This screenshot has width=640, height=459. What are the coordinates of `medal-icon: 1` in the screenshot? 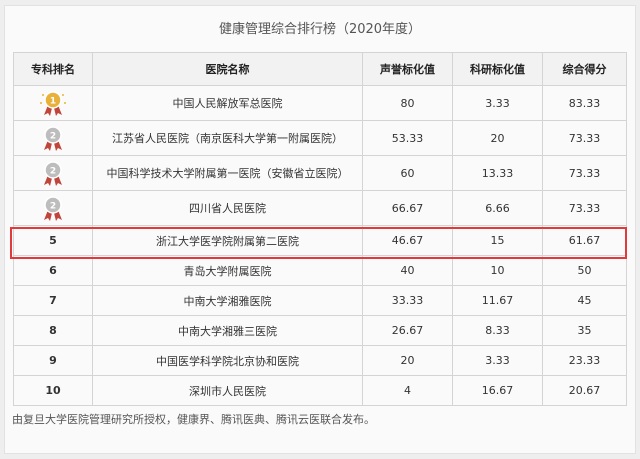 It's located at (53, 103).